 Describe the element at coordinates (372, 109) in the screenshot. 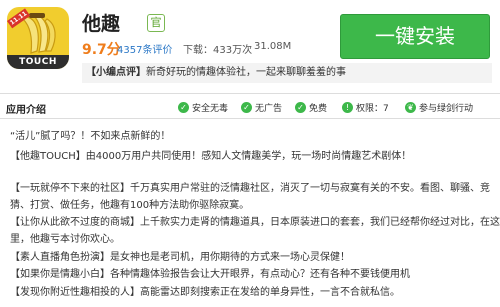

I see `badge-label: 权限：7` at that location.